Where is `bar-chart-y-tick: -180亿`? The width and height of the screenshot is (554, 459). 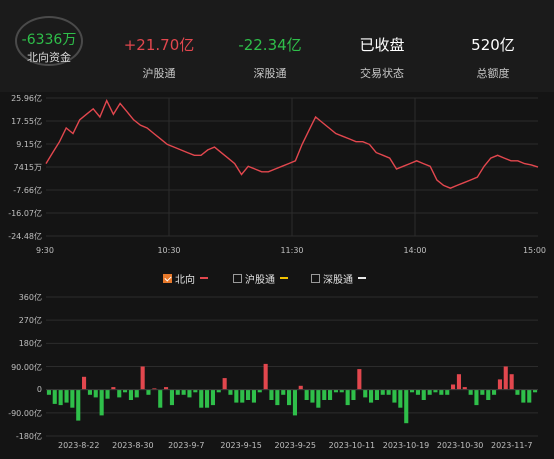 bar-chart-y-tick: -180亿 is located at coordinates (28, 436).